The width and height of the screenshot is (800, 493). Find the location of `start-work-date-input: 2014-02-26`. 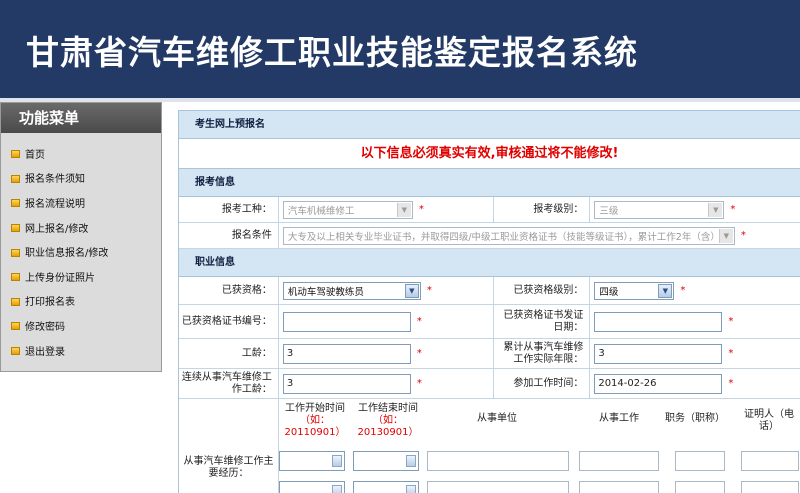

start-work-date-input: 2014-02-26 is located at coordinates (658, 383).